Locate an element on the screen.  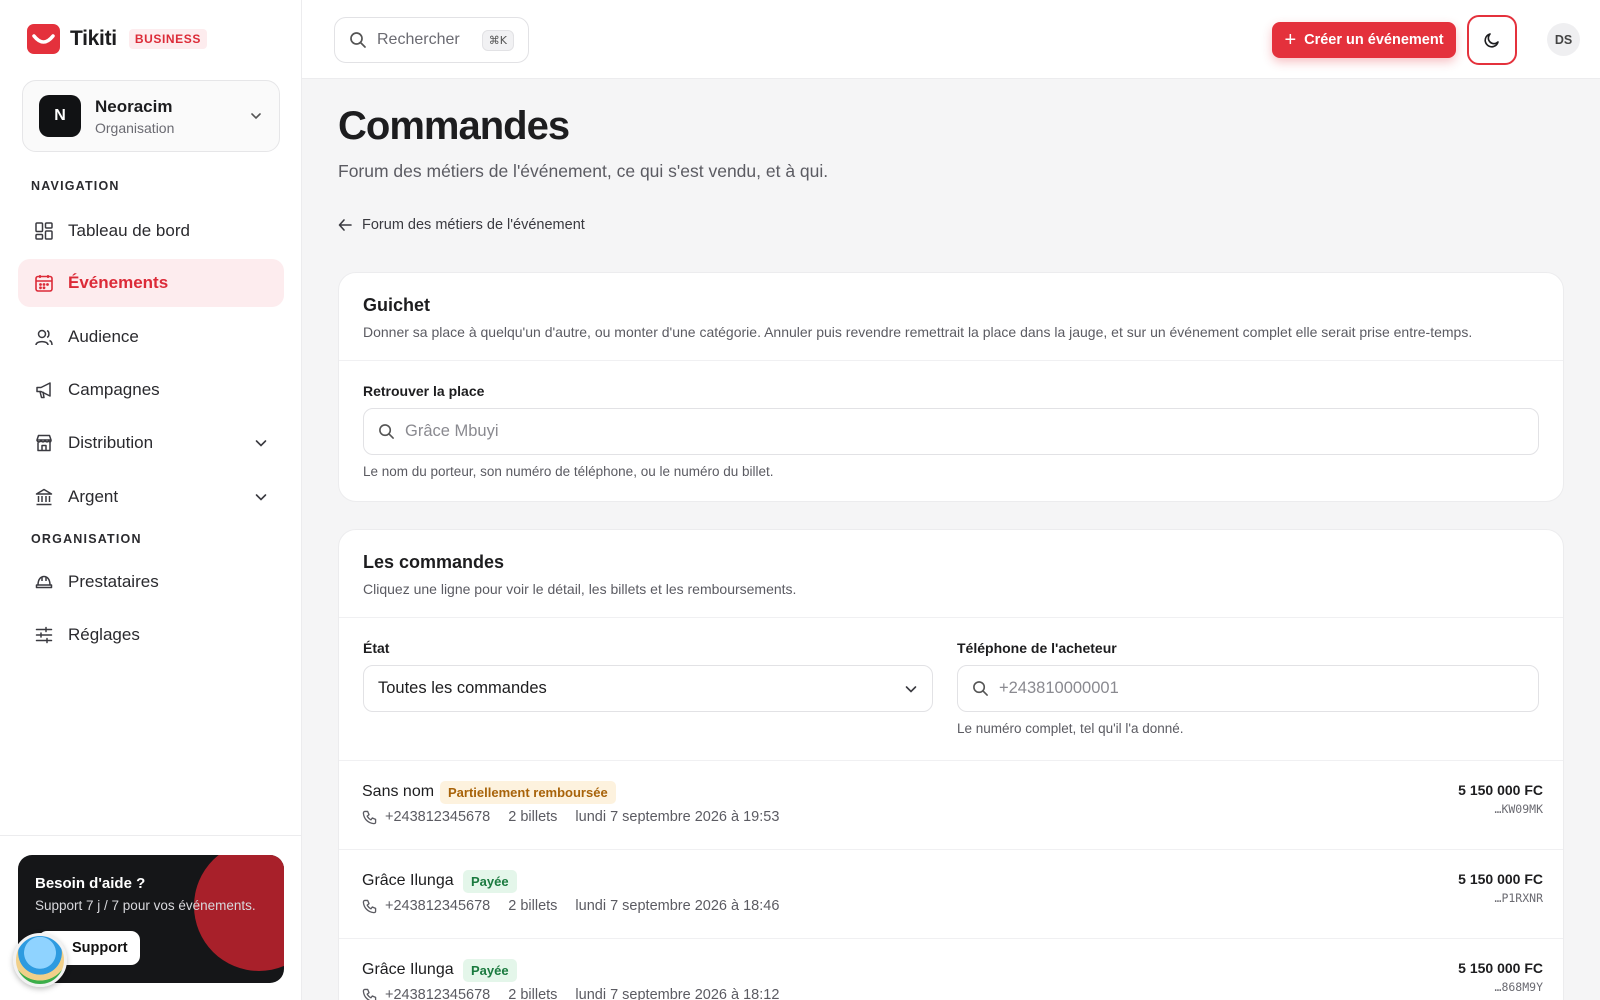
moon-icon is located at coordinates (1491, 40).